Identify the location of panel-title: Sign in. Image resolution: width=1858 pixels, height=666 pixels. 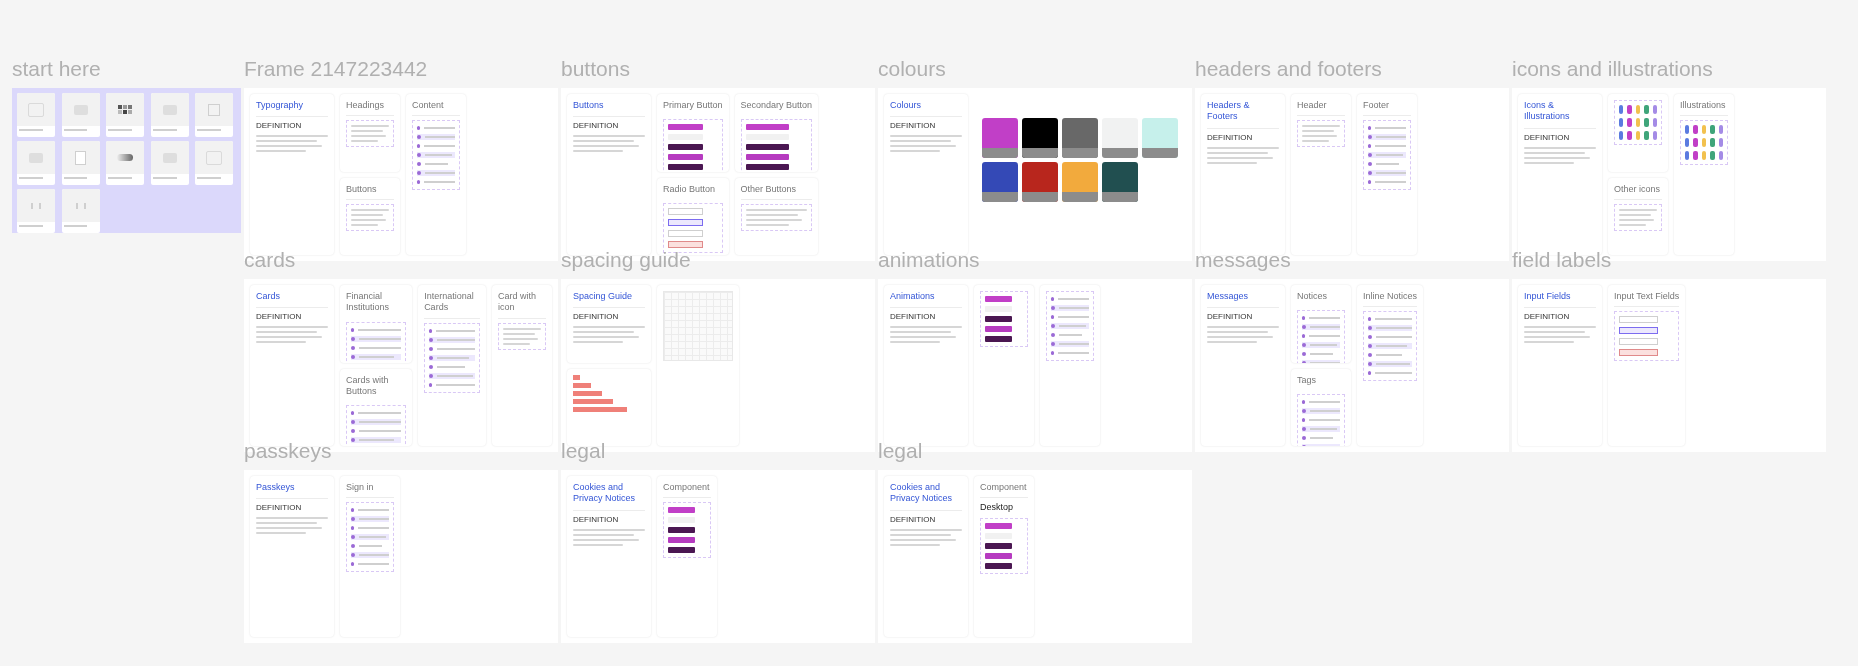
(360, 488).